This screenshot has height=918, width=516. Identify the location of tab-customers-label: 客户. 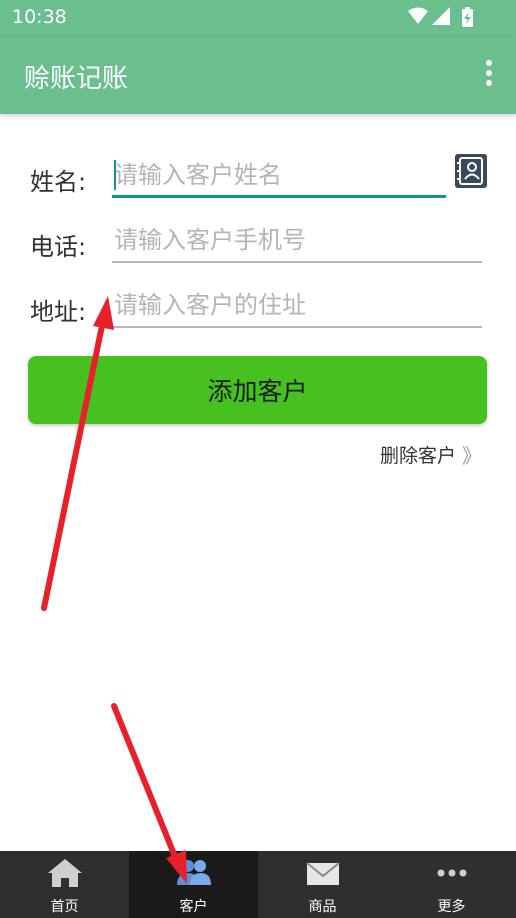
(193, 907).